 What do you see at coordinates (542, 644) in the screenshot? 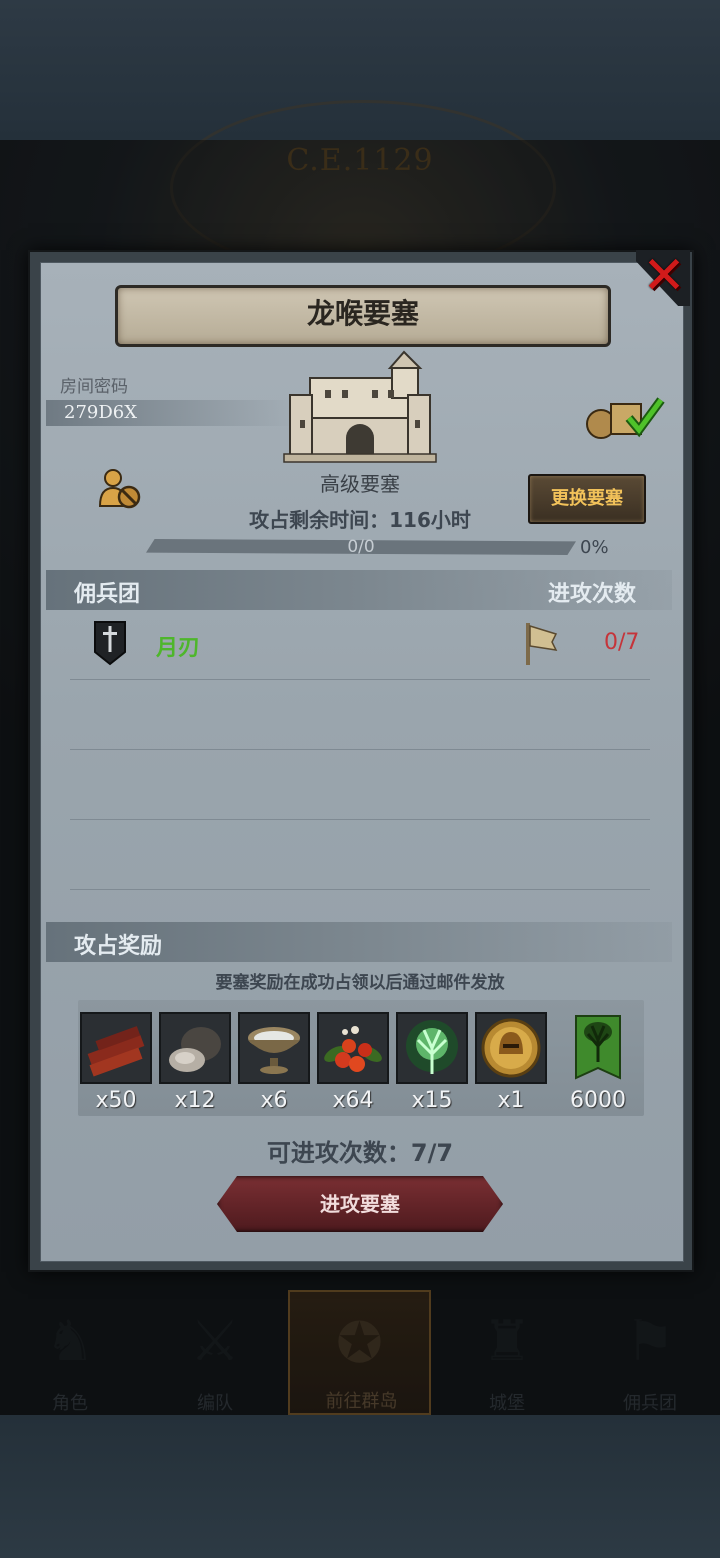
I see `flag-icon` at bounding box center [542, 644].